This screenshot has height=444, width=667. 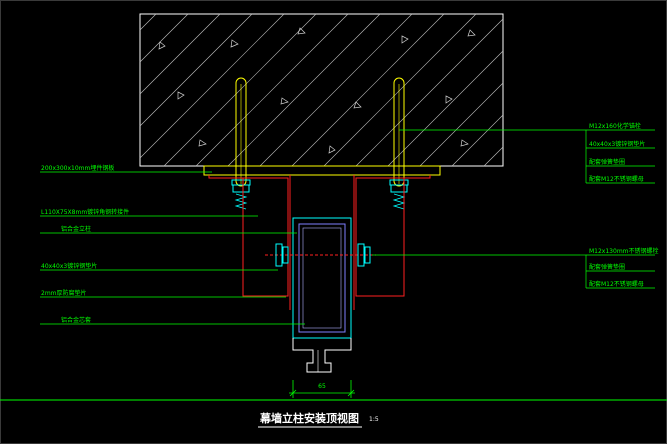 I want to click on label-bolt-spring-washer: 配套弹簧垫圈, so click(x=607, y=267).